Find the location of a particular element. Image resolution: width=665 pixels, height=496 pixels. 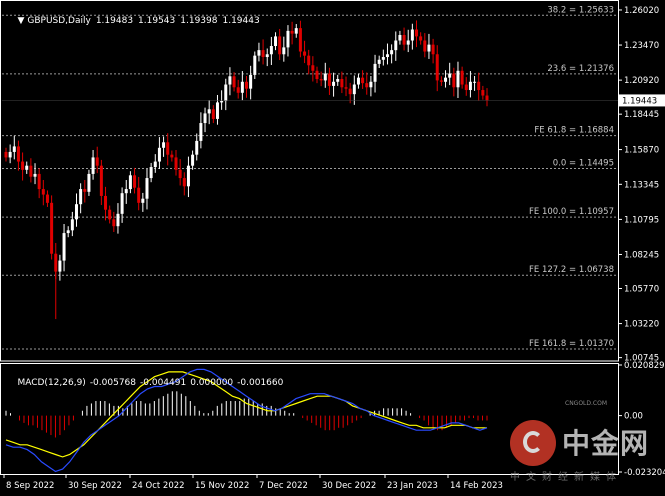

price-tick-label: 1.20920 is located at coordinates (641, 81).